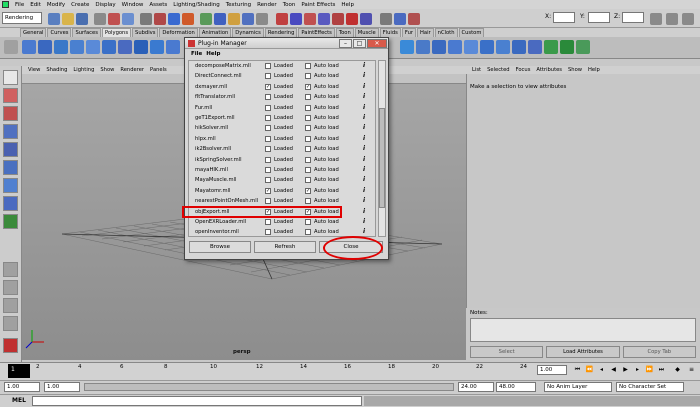  Describe the element at coordinates (423, 47) in the screenshot. I see `extrude-icon` at that location.